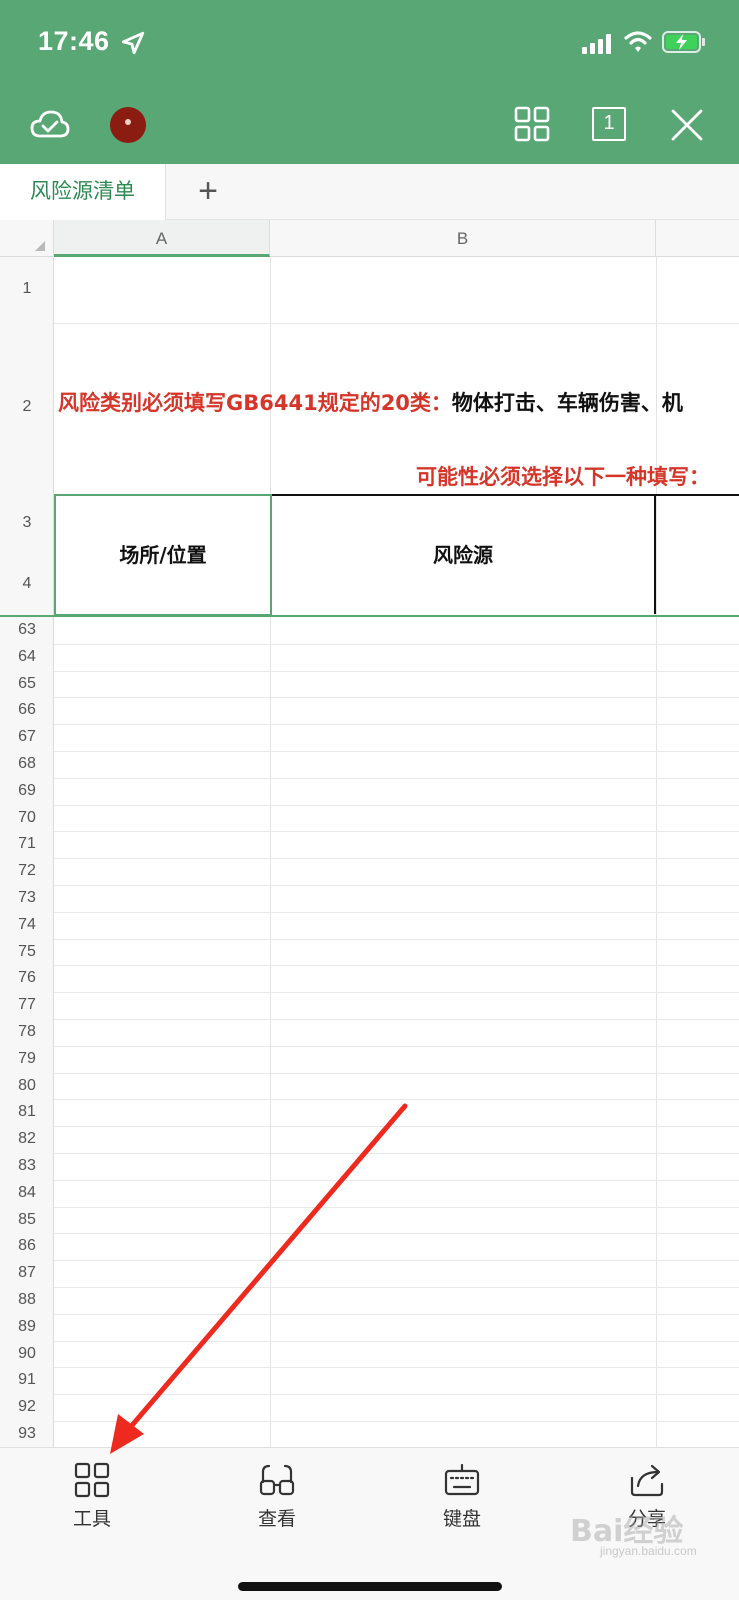  What do you see at coordinates (27, 1327) in the screenshot?
I see `row-header: 89` at bounding box center [27, 1327].